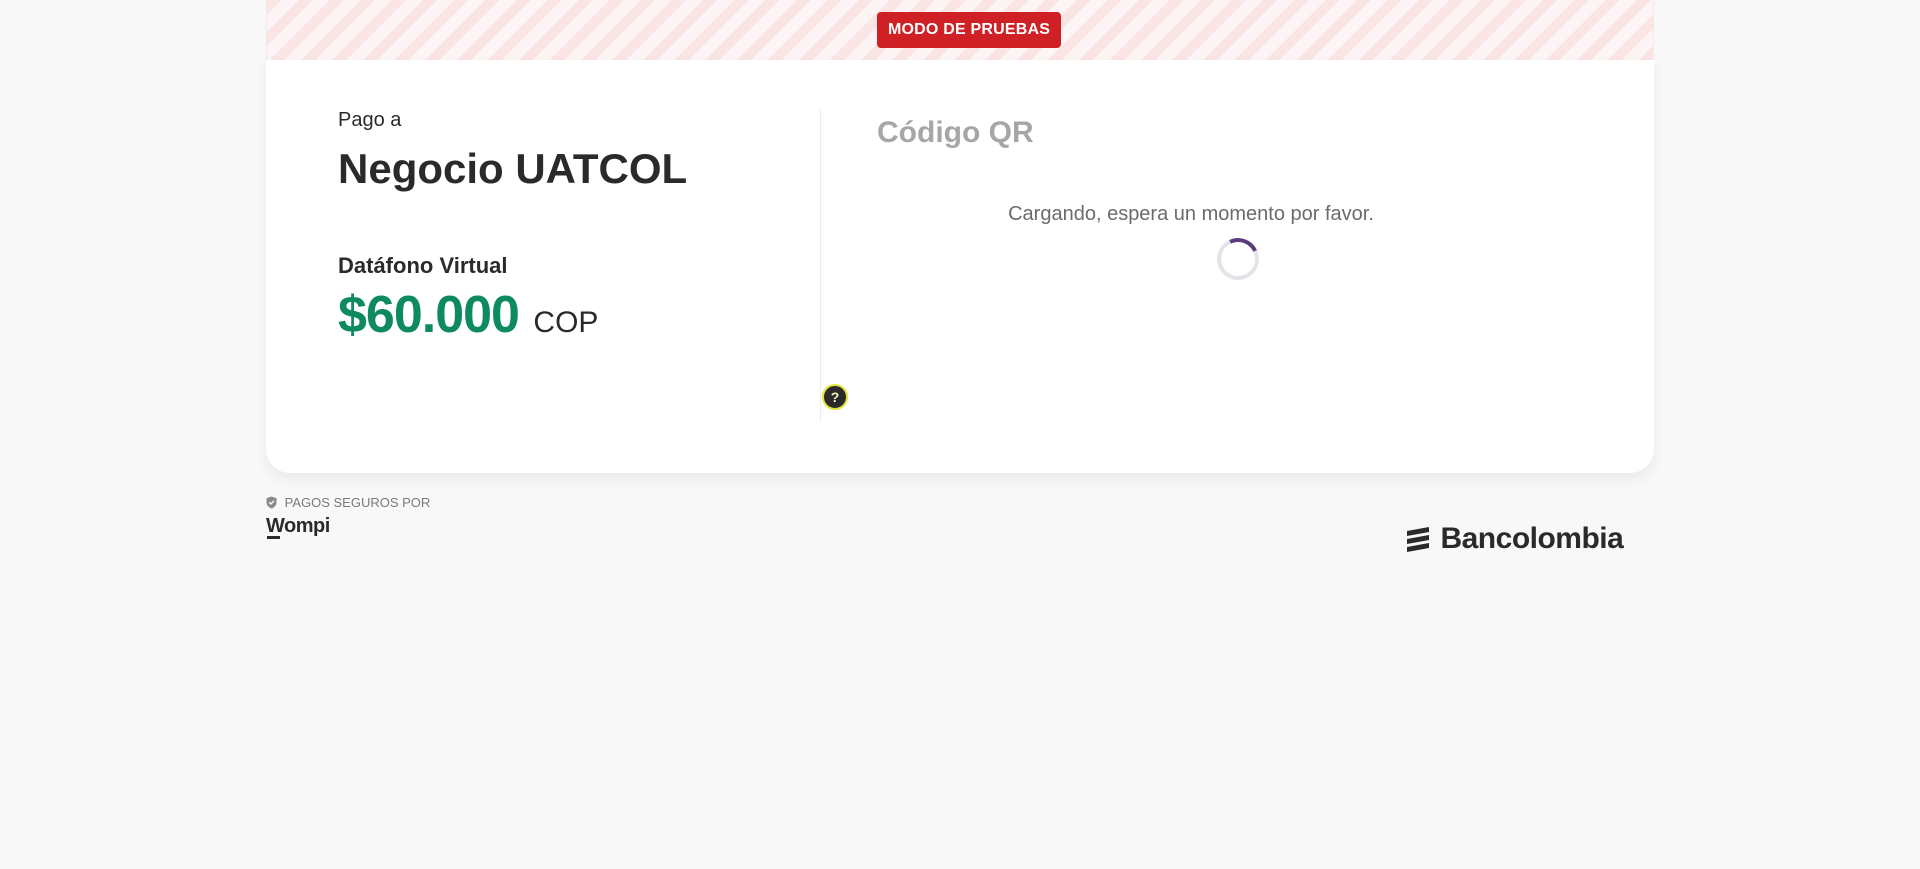 The width and height of the screenshot is (1920, 869). I want to click on qr-title: Código QR, so click(955, 132).